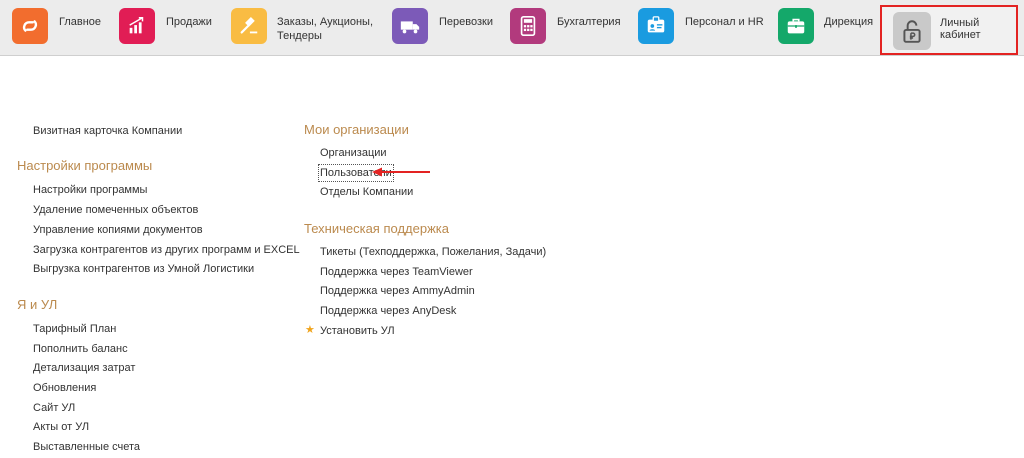  I want to click on nav-item-label: Перевозки, so click(466, 22).